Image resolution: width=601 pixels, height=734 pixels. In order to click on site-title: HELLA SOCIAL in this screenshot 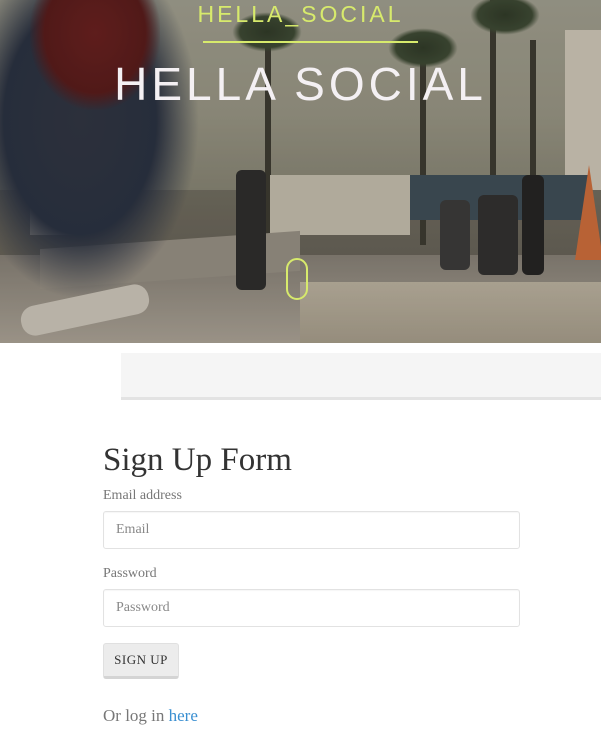, I will do `click(300, 84)`.